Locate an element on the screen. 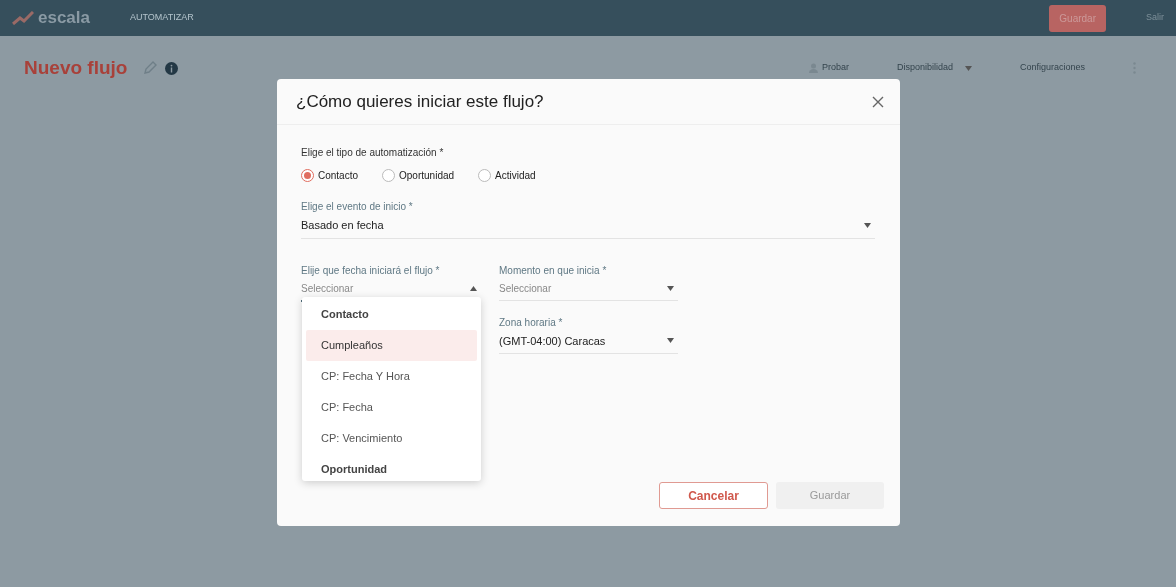  radio-option: Actividad is located at coordinates (507, 175).